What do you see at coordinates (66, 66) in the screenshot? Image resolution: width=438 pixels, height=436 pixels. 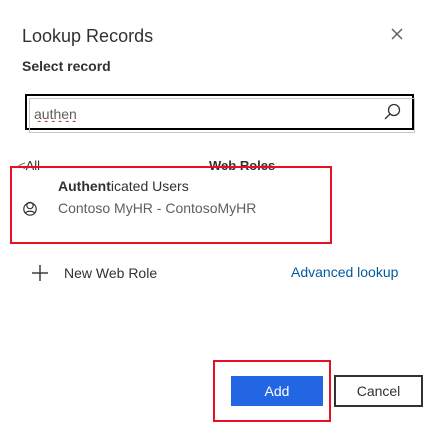 I see `dialog-subtitle: Select record` at bounding box center [66, 66].